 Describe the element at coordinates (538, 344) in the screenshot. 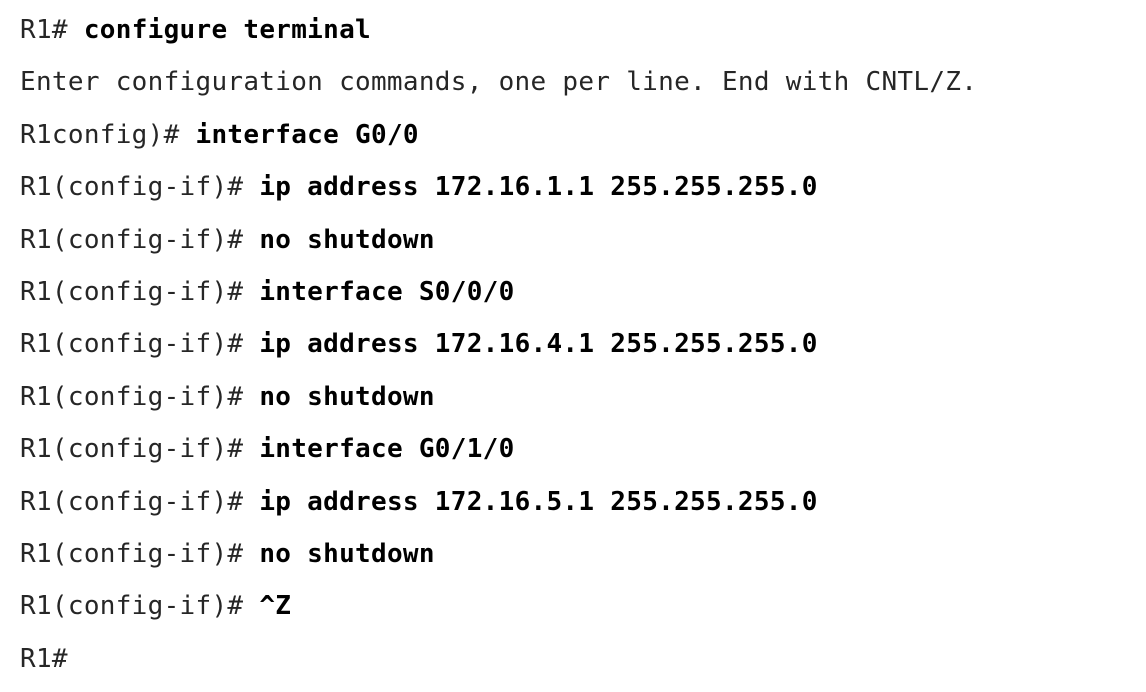

I see `line-command: ip address 172.16.4.1 255.255.255.0` at that location.